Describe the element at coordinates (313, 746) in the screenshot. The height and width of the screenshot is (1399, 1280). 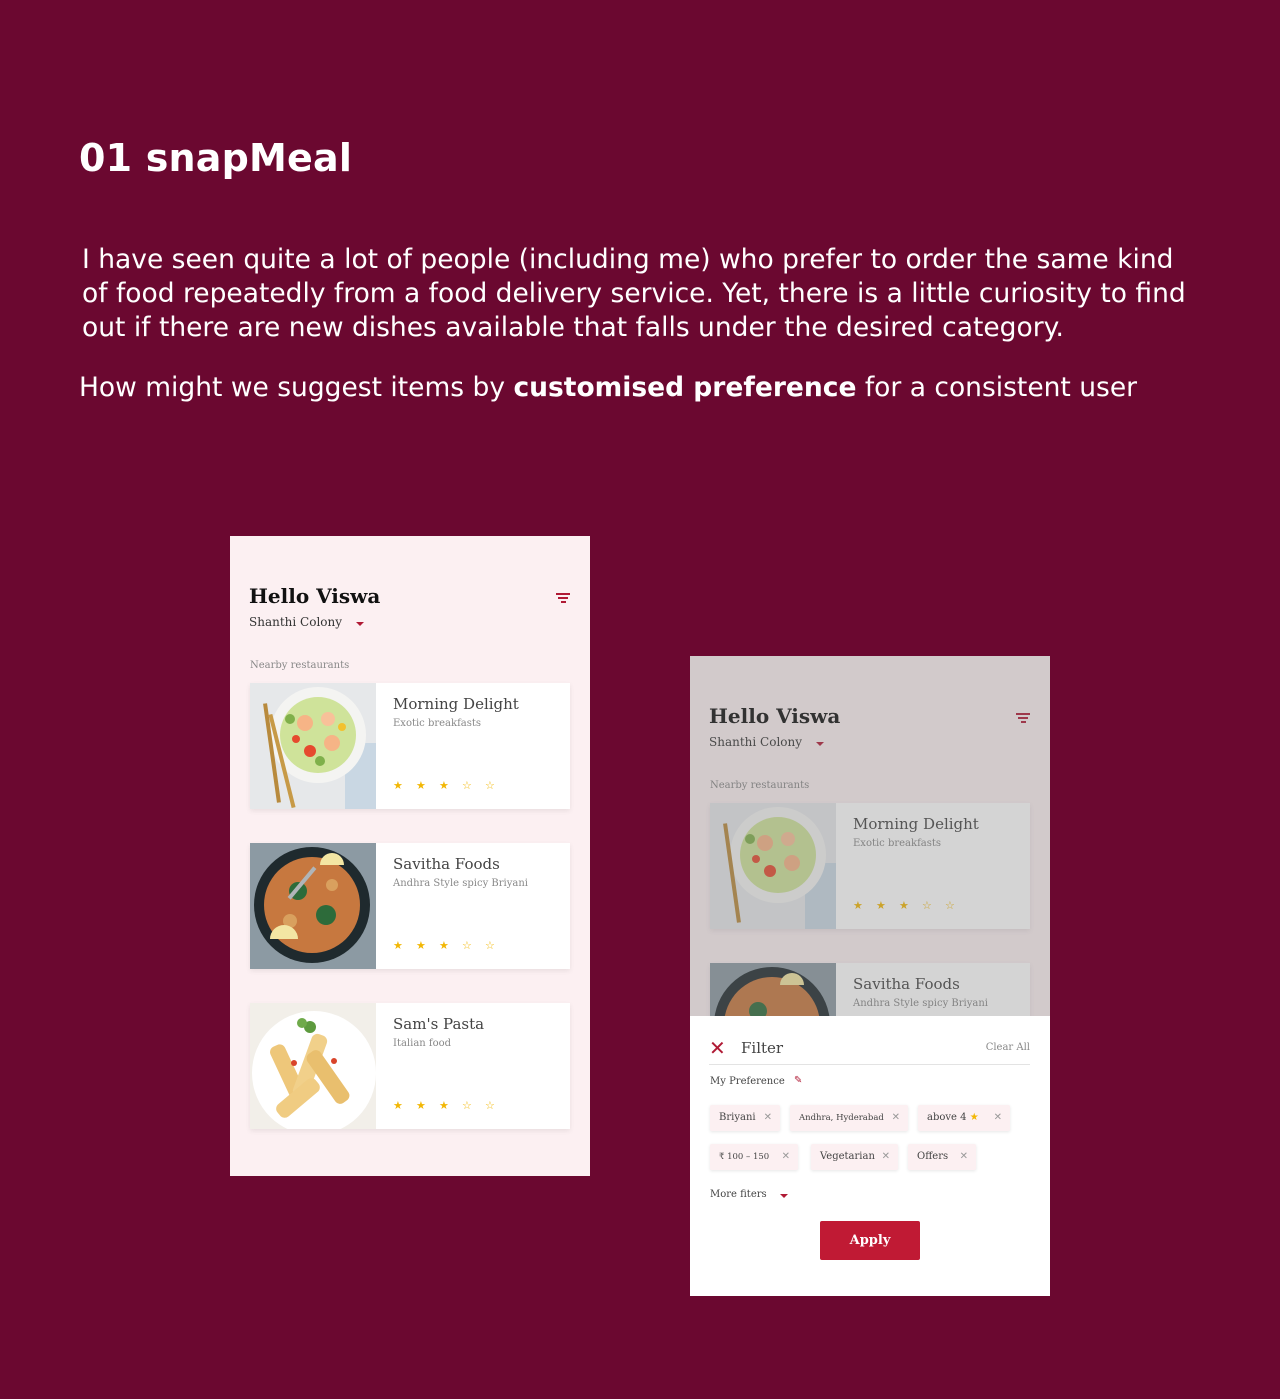
I see `salad-image` at that location.